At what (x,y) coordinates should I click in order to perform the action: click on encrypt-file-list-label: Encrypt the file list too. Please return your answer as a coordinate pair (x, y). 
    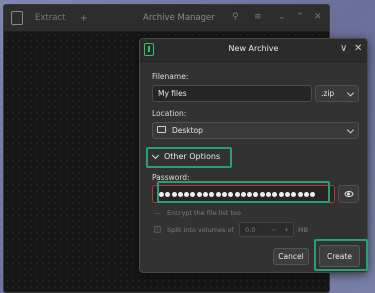
    Looking at the image, I should click on (204, 213).